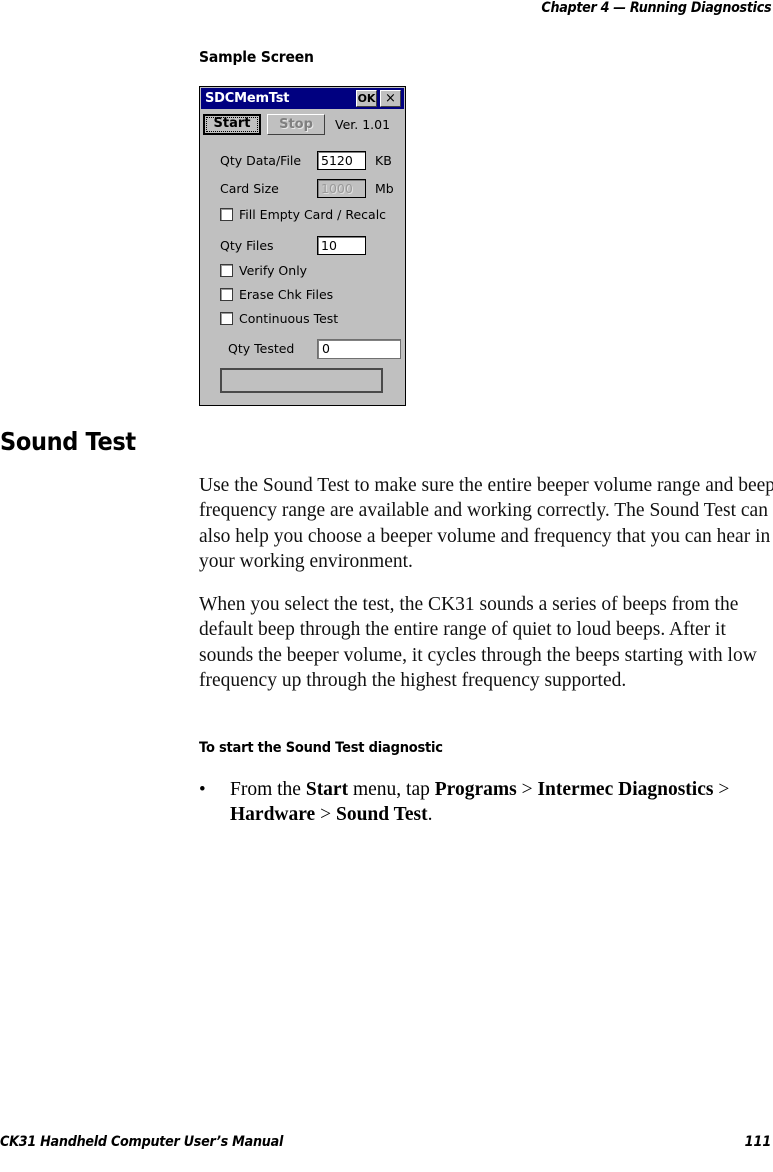 This screenshot has width=773, height=1172. Describe the element at coordinates (311, 160) in the screenshot. I see `qty-data-file-row: Qty Data/File 5120 KB` at that location.